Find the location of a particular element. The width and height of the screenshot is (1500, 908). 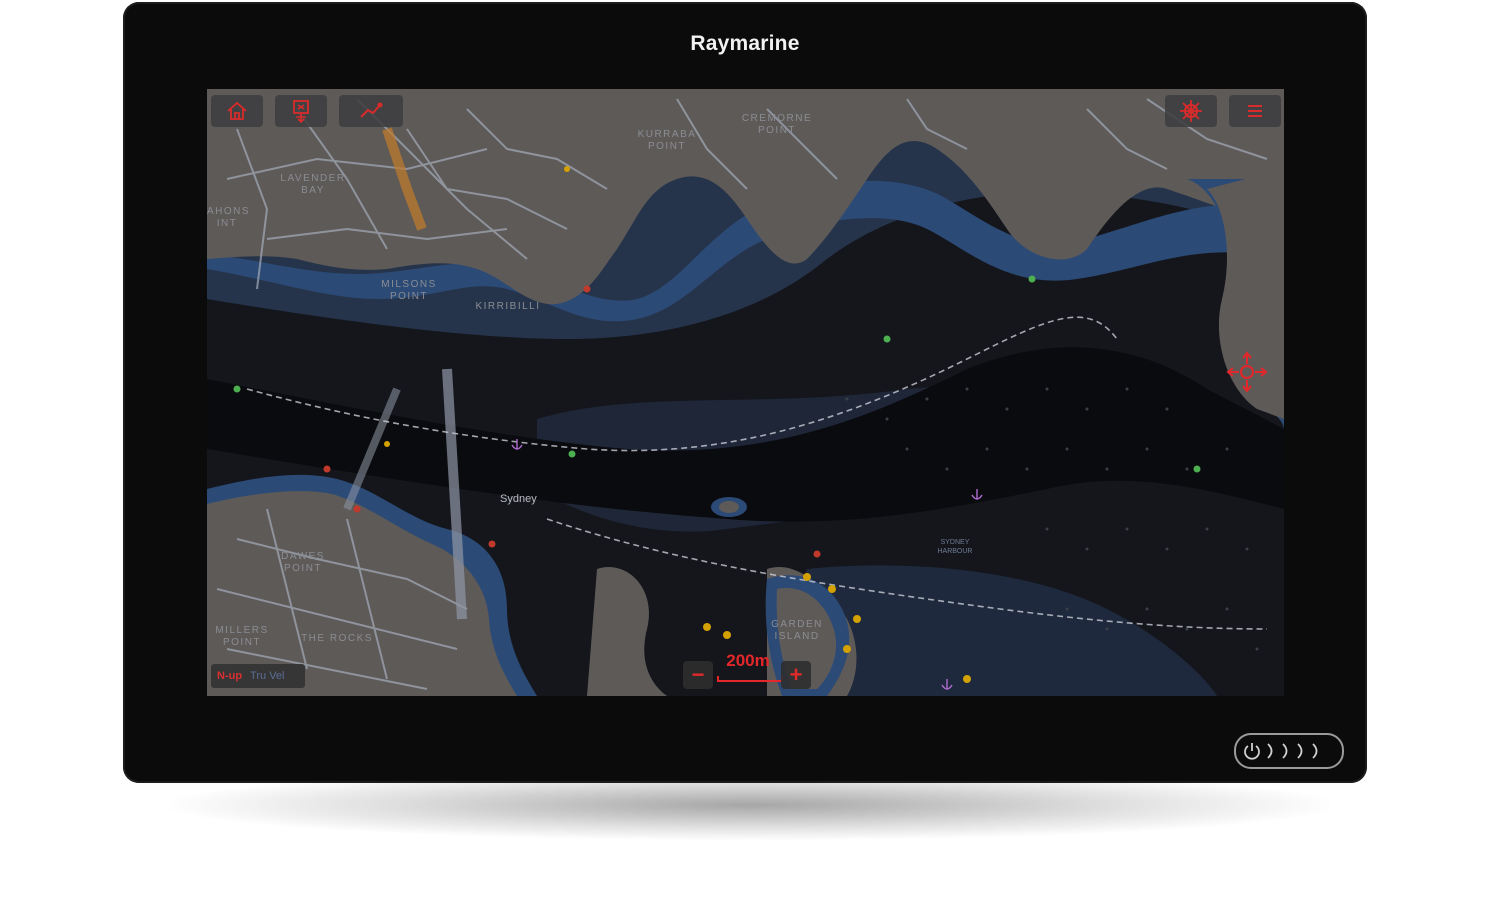

mob-waypoint-icon is located at coordinates (301, 111).